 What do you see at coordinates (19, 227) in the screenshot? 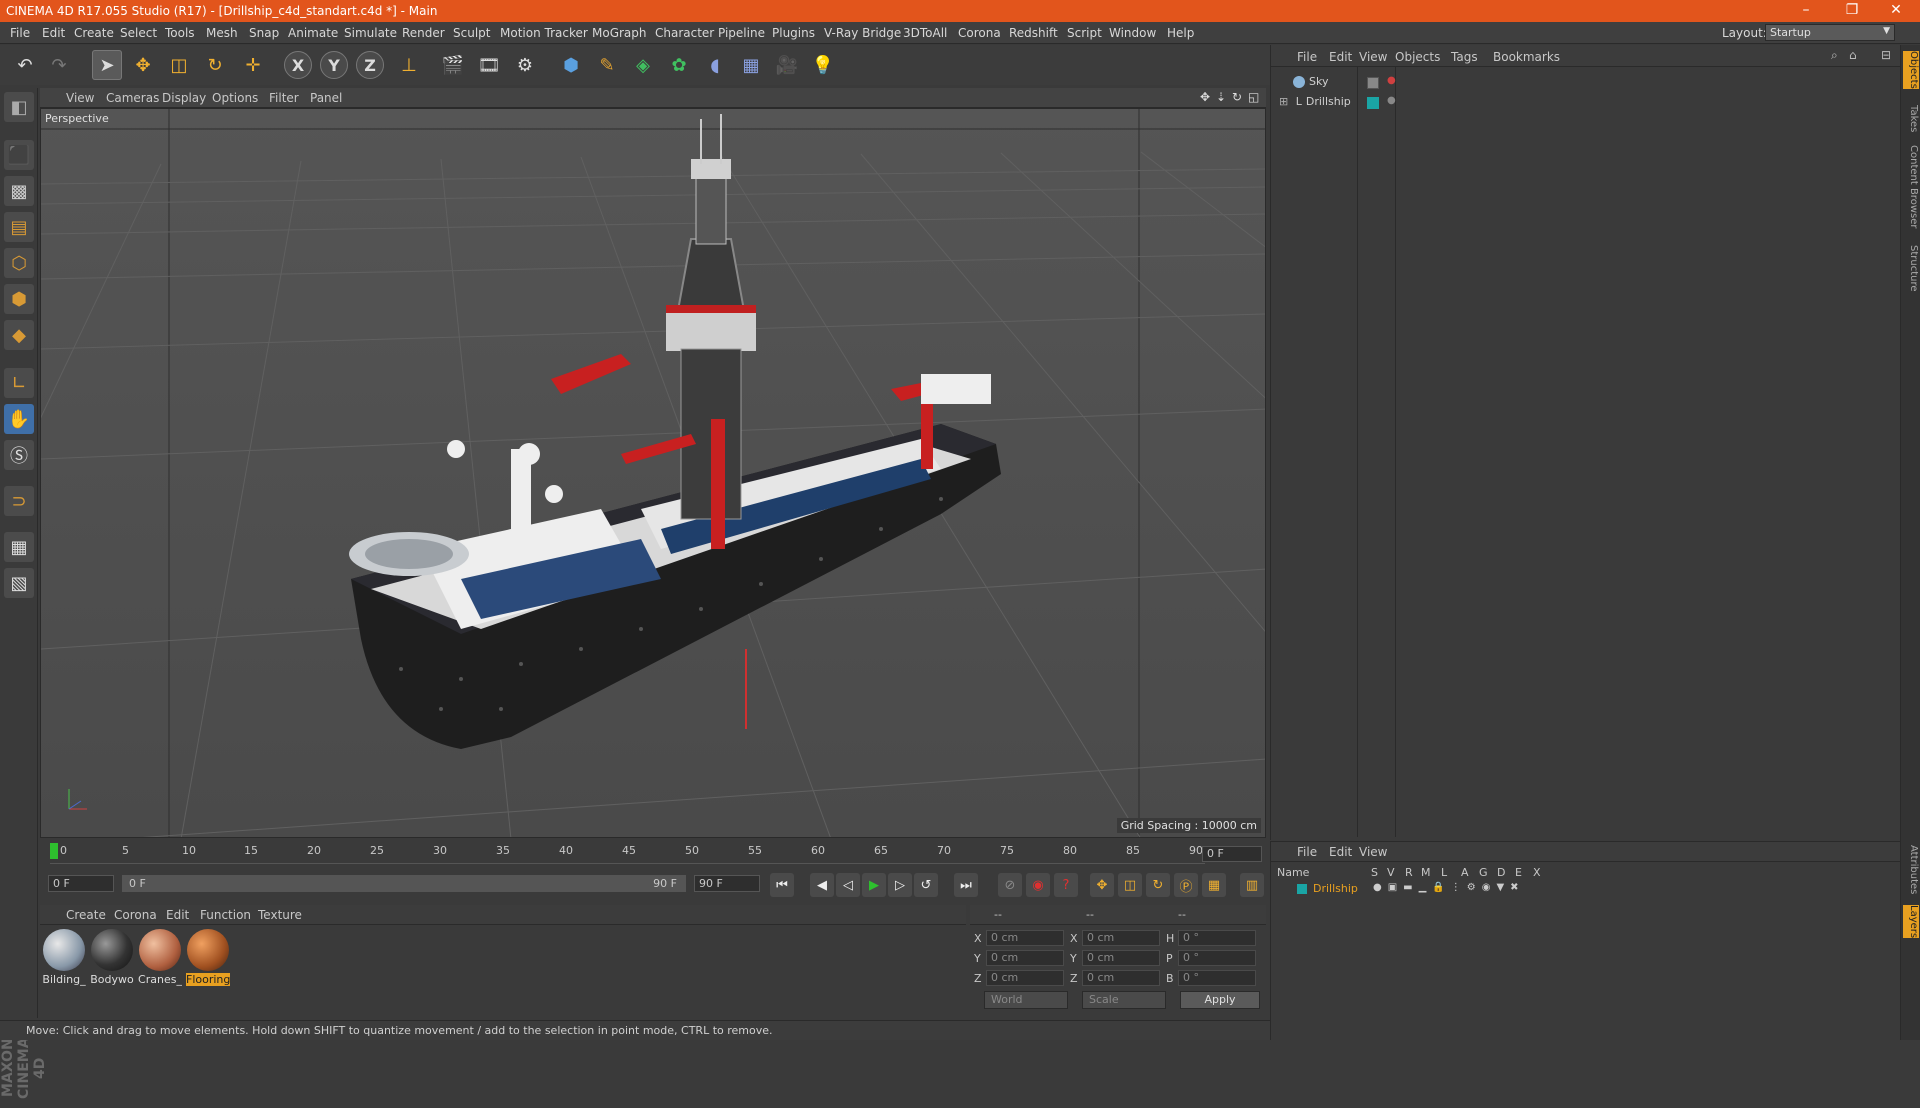
I see `workplane-icon: ▤` at bounding box center [19, 227].